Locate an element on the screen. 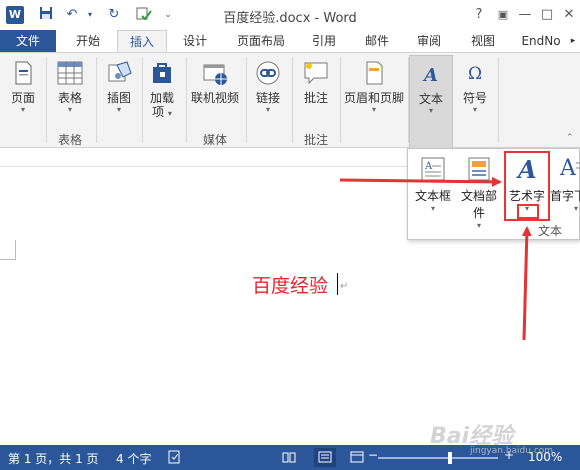 This screenshot has width=580, height=470. web-layout-icon is located at coordinates (357, 457).